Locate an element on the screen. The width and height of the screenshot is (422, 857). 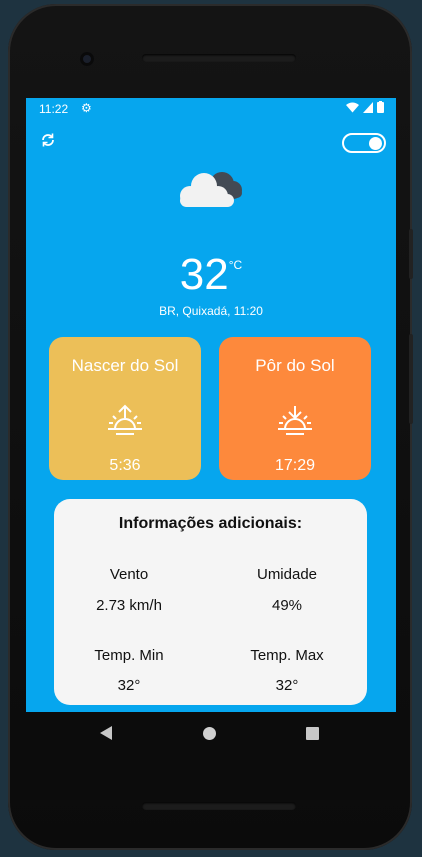
temperature-unit: °C is located at coordinates (235, 265).